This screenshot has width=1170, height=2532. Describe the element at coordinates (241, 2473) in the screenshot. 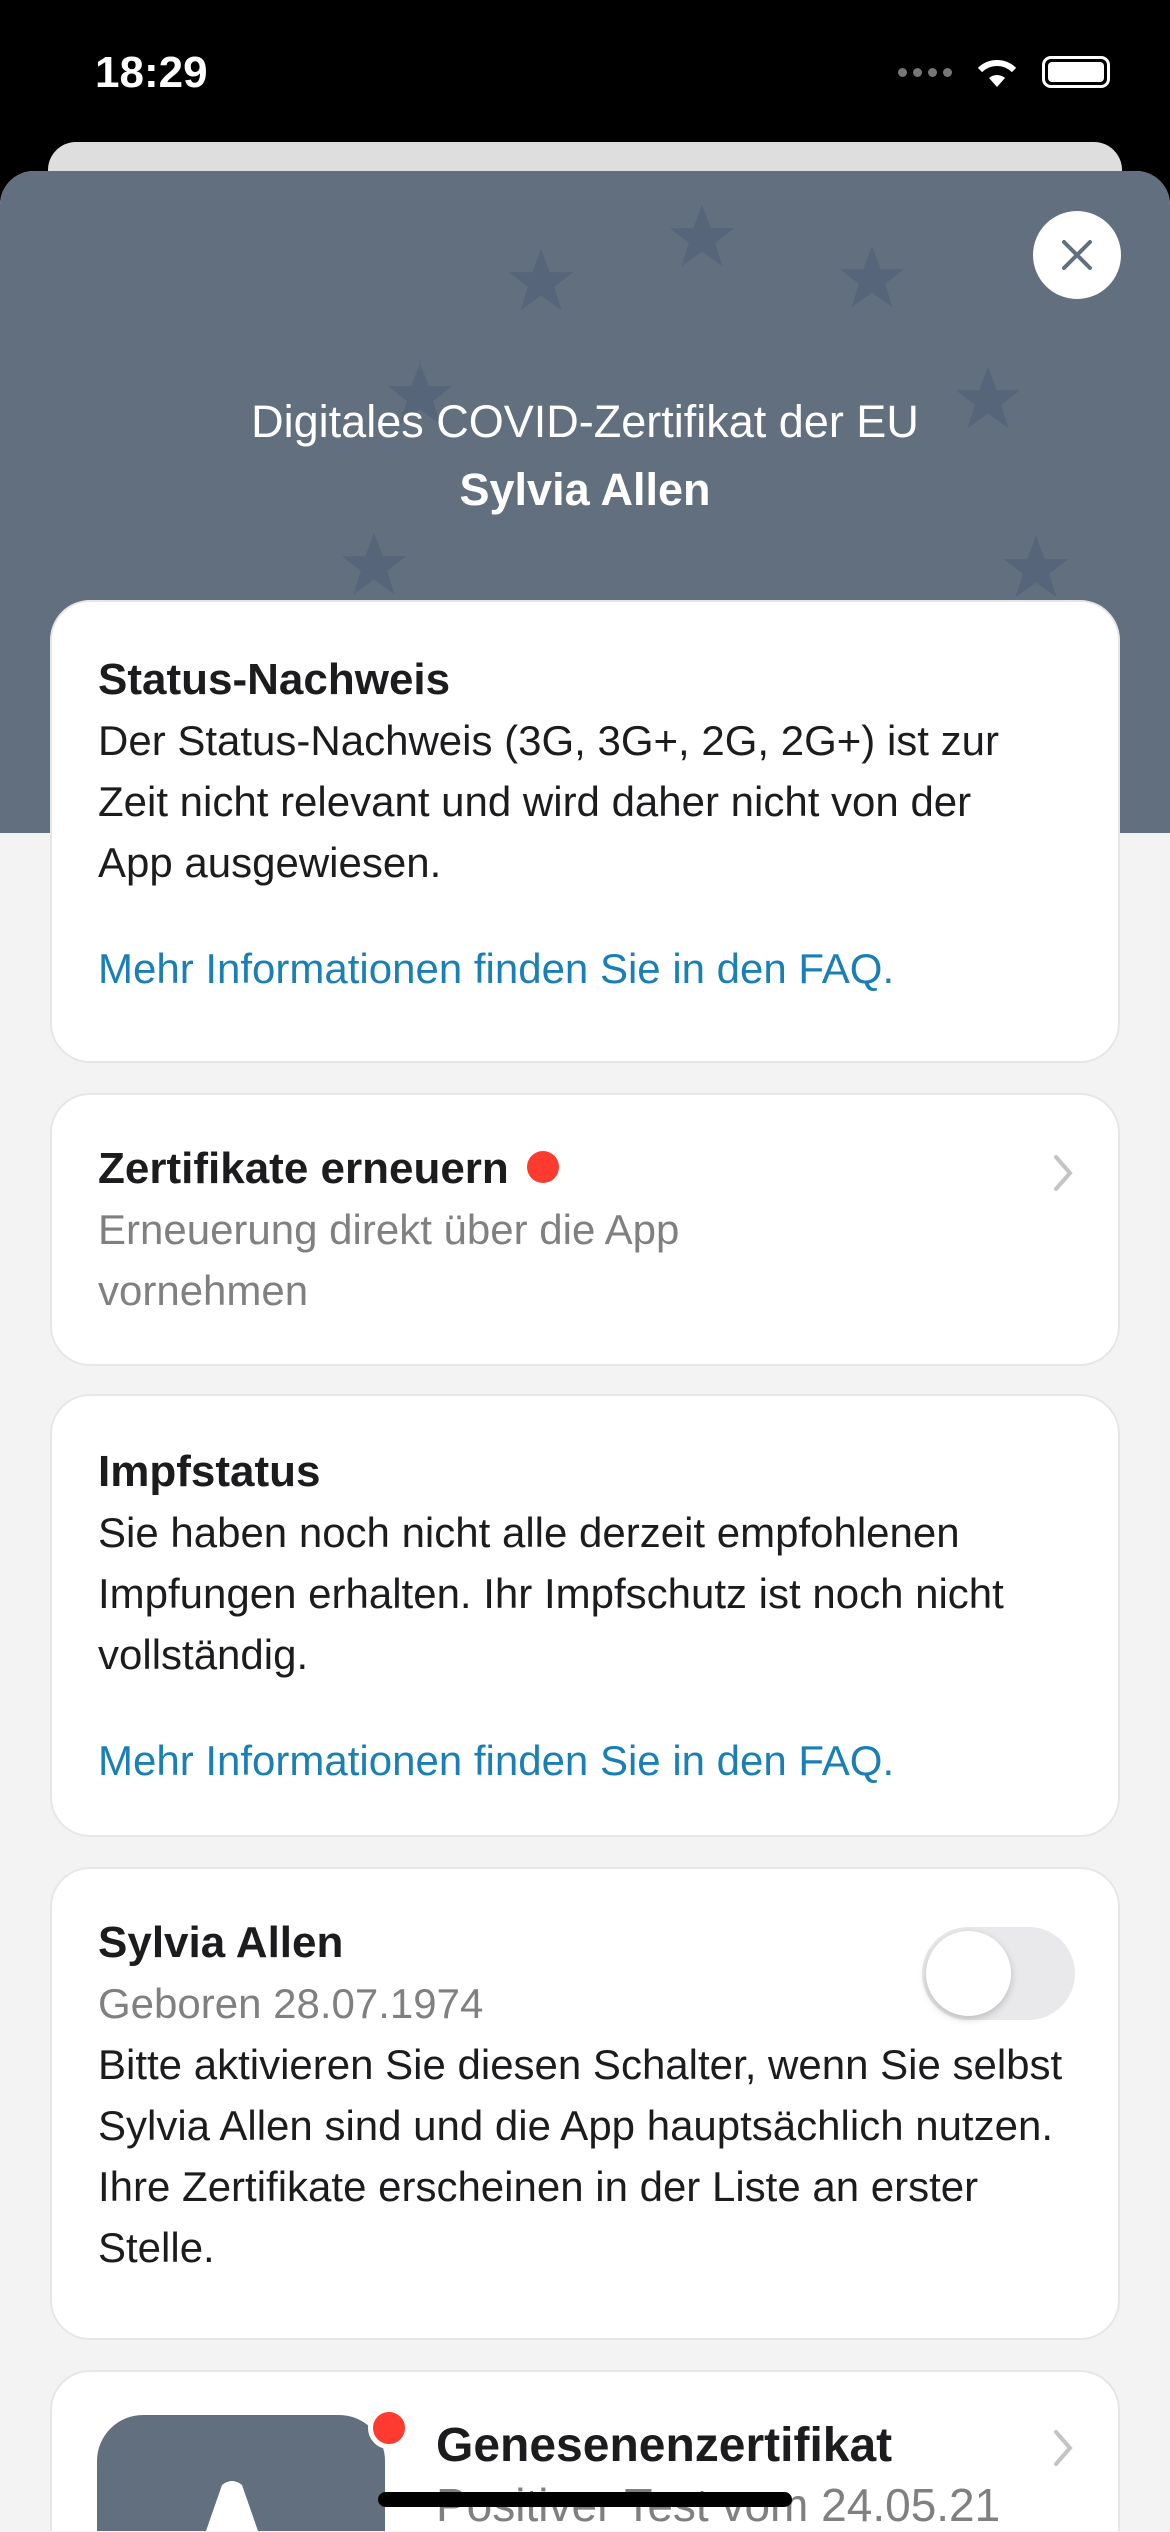

I see `certificate-thumbnail` at that location.